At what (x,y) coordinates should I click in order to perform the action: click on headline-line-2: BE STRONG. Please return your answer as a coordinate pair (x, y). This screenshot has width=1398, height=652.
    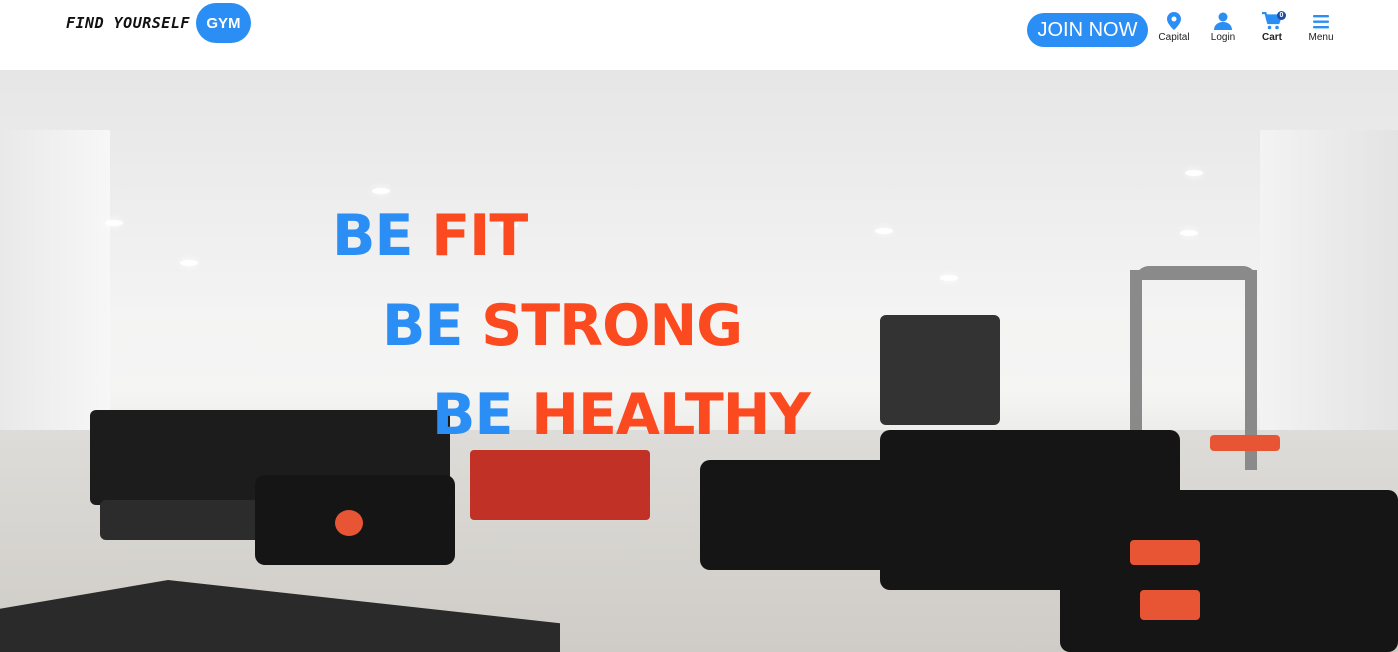
    Looking at the image, I should click on (562, 326).